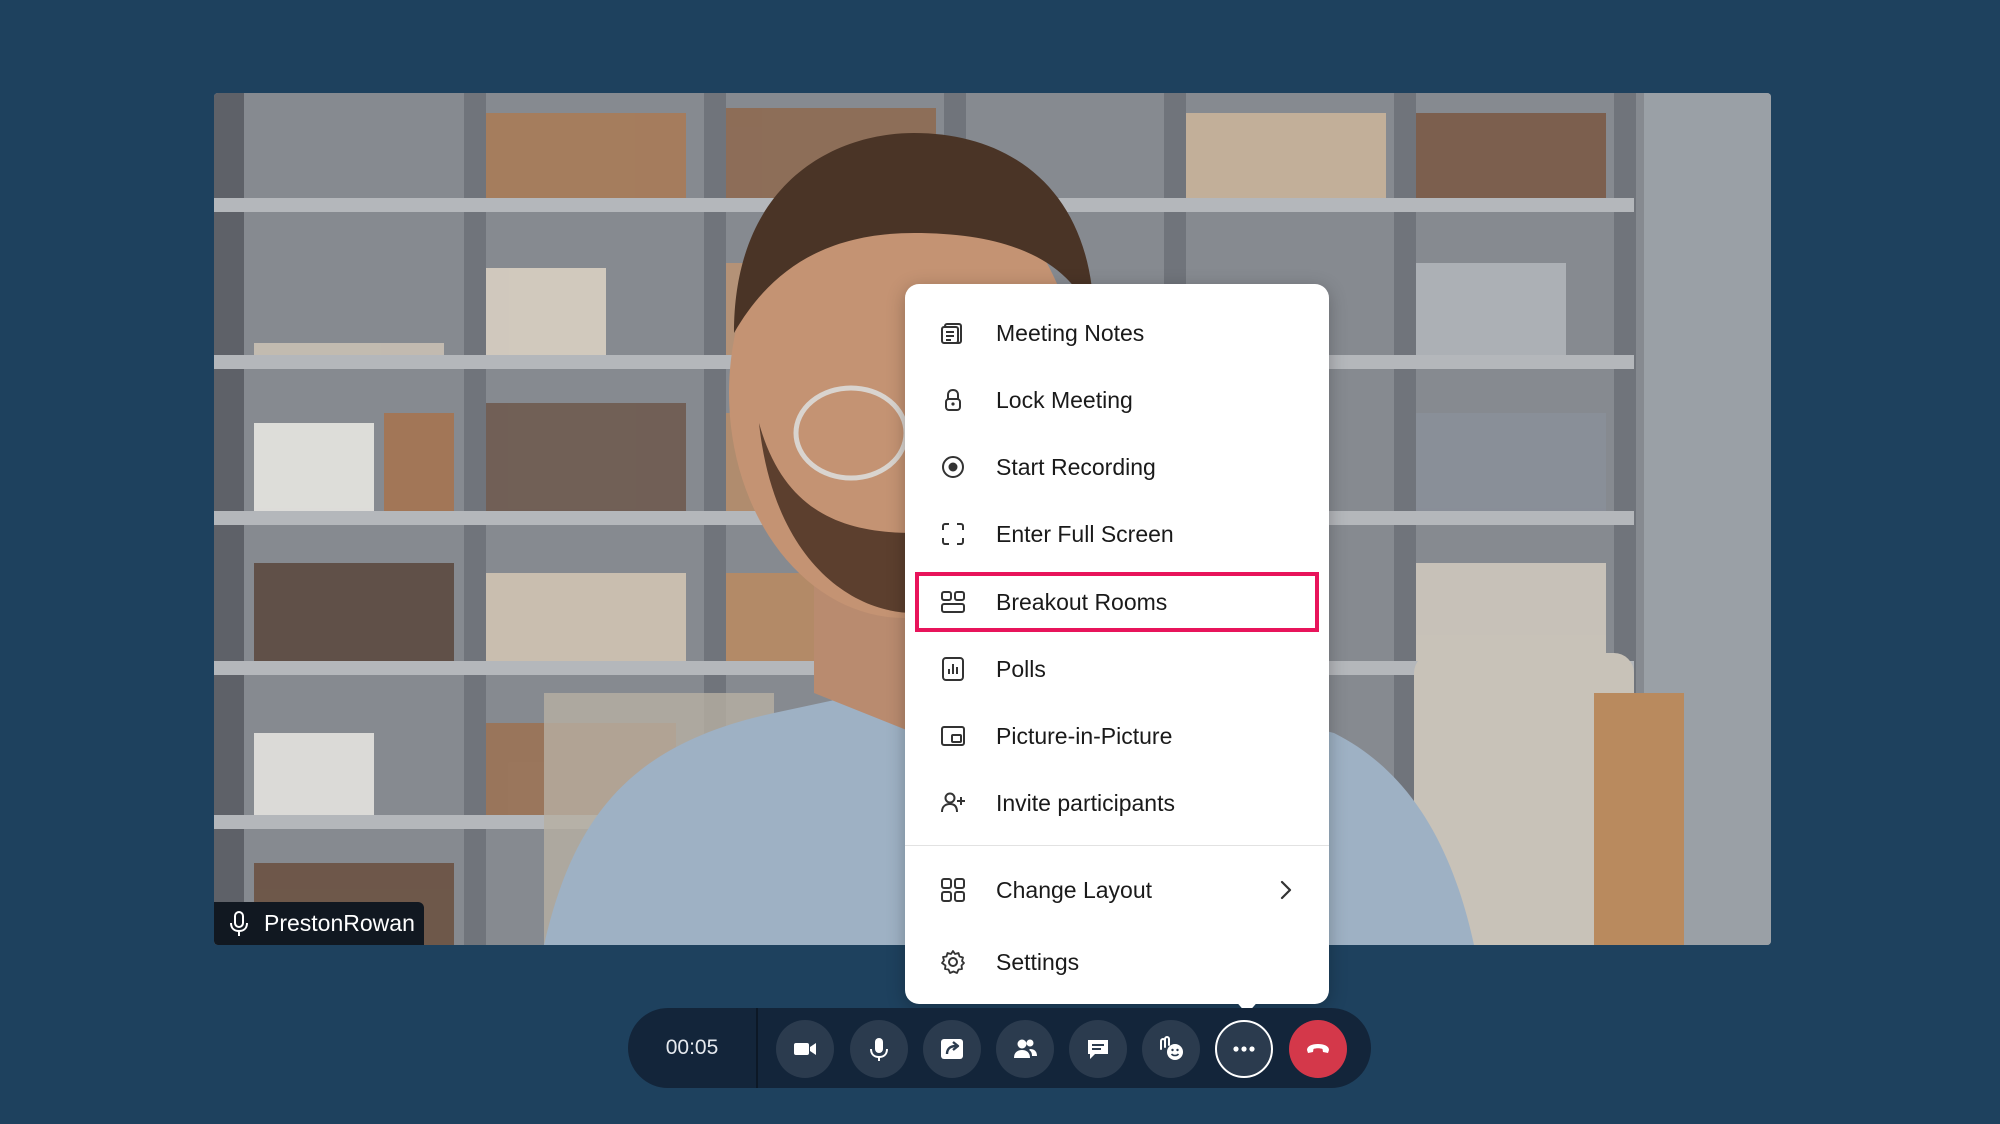  I want to click on participant-name: PrestonRowan, so click(339, 923).